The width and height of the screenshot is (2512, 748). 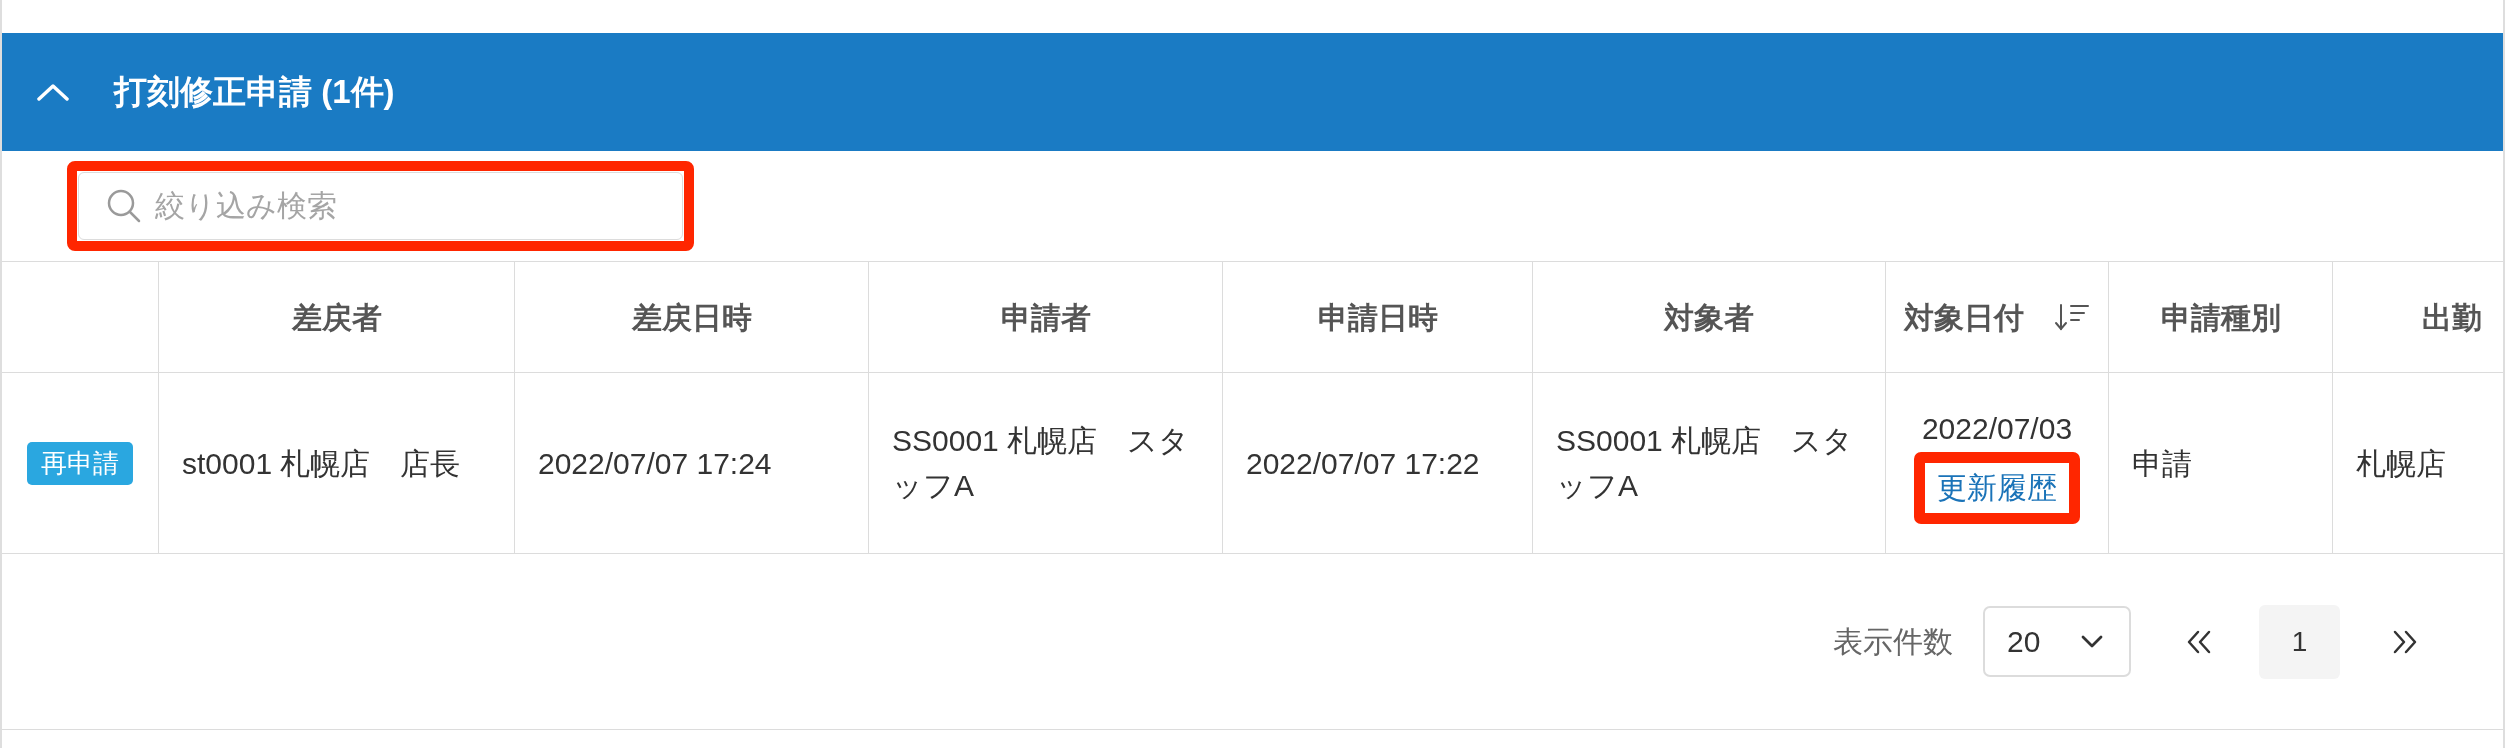 I want to click on page-size-label: 表示件数, so click(x=1893, y=642).